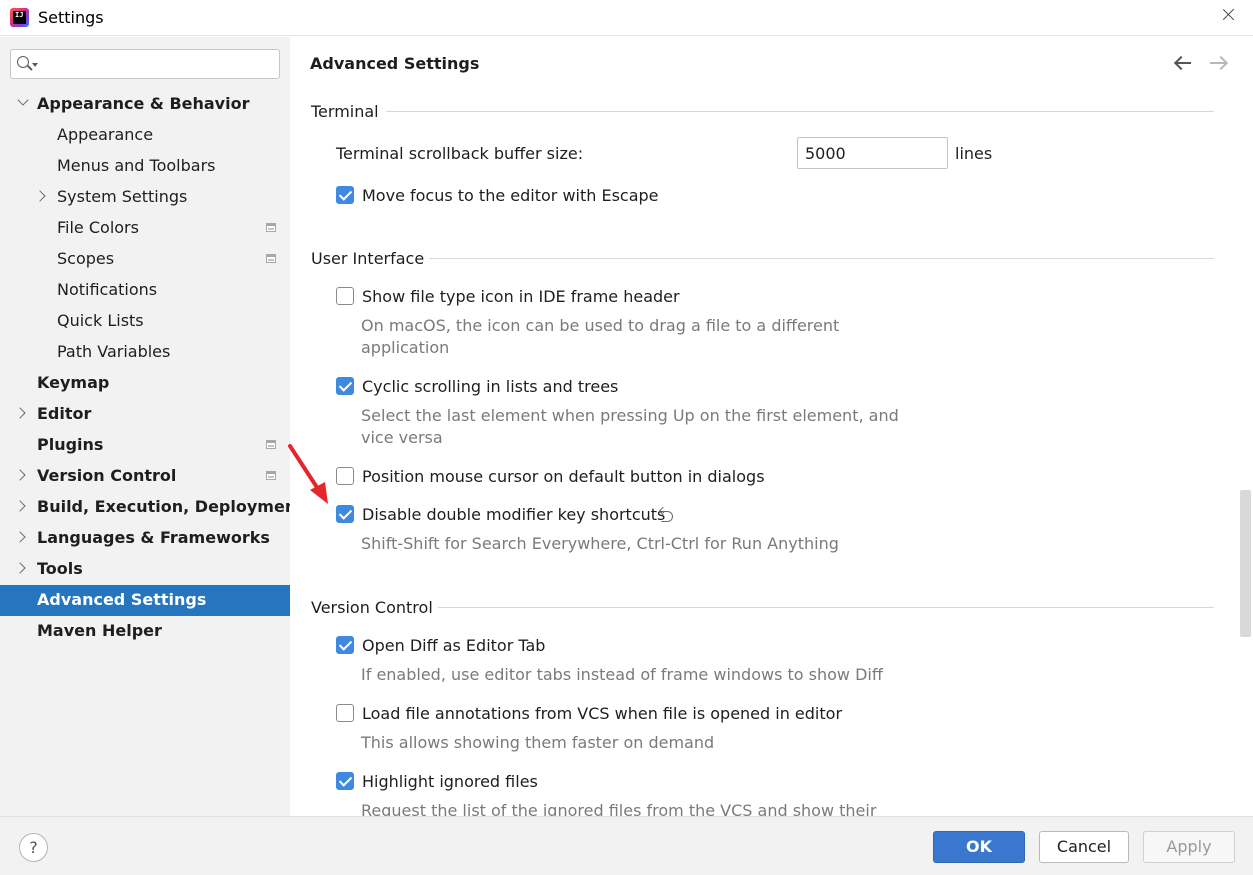 The height and width of the screenshot is (875, 1253). I want to click on window-title: Settings, so click(71, 17).